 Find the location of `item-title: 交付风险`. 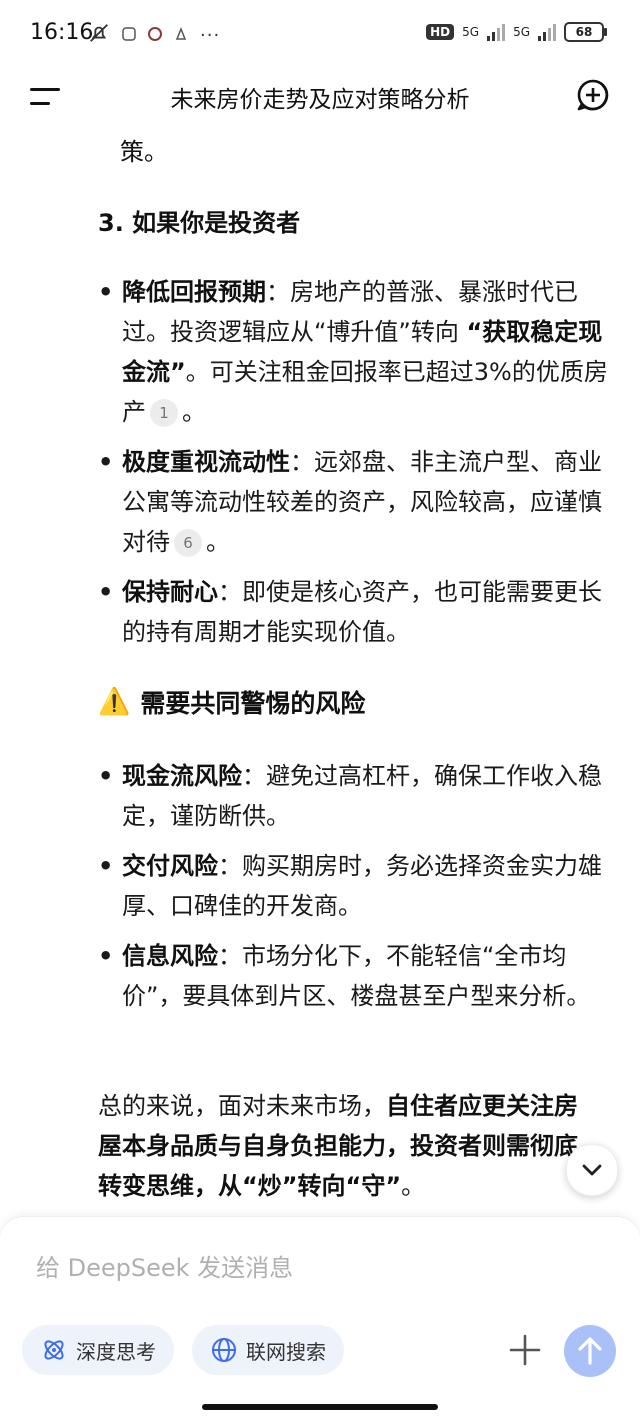

item-title: 交付风险 is located at coordinates (170, 866).